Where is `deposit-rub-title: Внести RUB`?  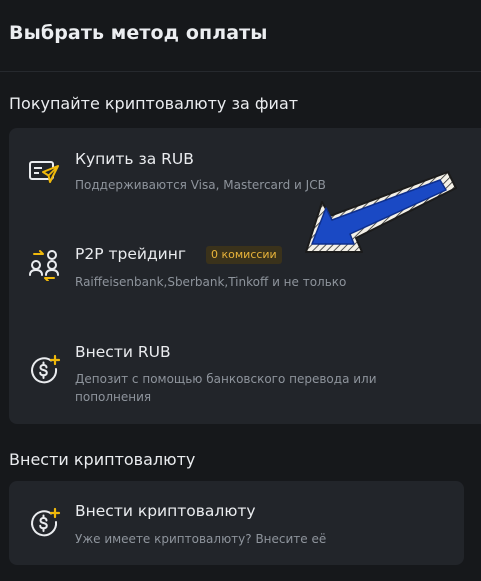 deposit-rub-title: Внести RUB is located at coordinates (123, 352).